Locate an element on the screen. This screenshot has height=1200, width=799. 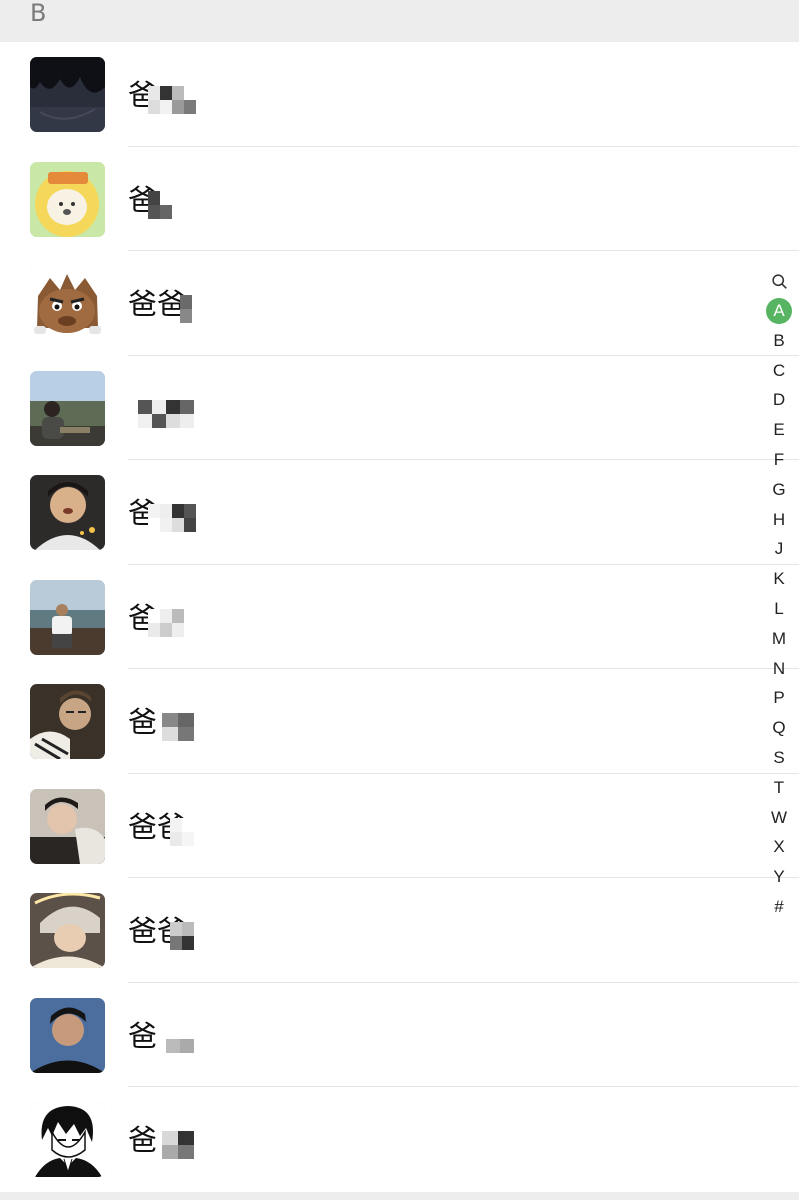
index-letter: L is located at coordinates (779, 609).